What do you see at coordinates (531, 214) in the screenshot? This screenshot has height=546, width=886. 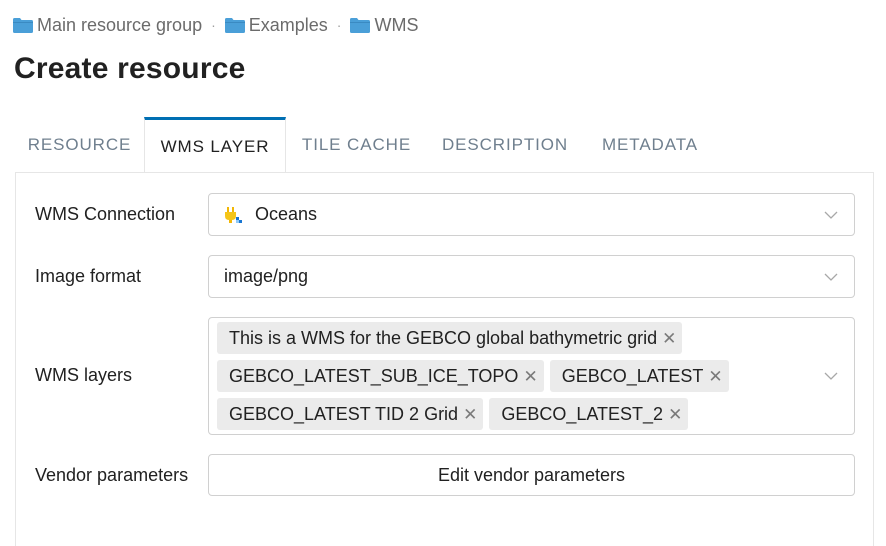 I see `wms-connection-select: Oceans` at bounding box center [531, 214].